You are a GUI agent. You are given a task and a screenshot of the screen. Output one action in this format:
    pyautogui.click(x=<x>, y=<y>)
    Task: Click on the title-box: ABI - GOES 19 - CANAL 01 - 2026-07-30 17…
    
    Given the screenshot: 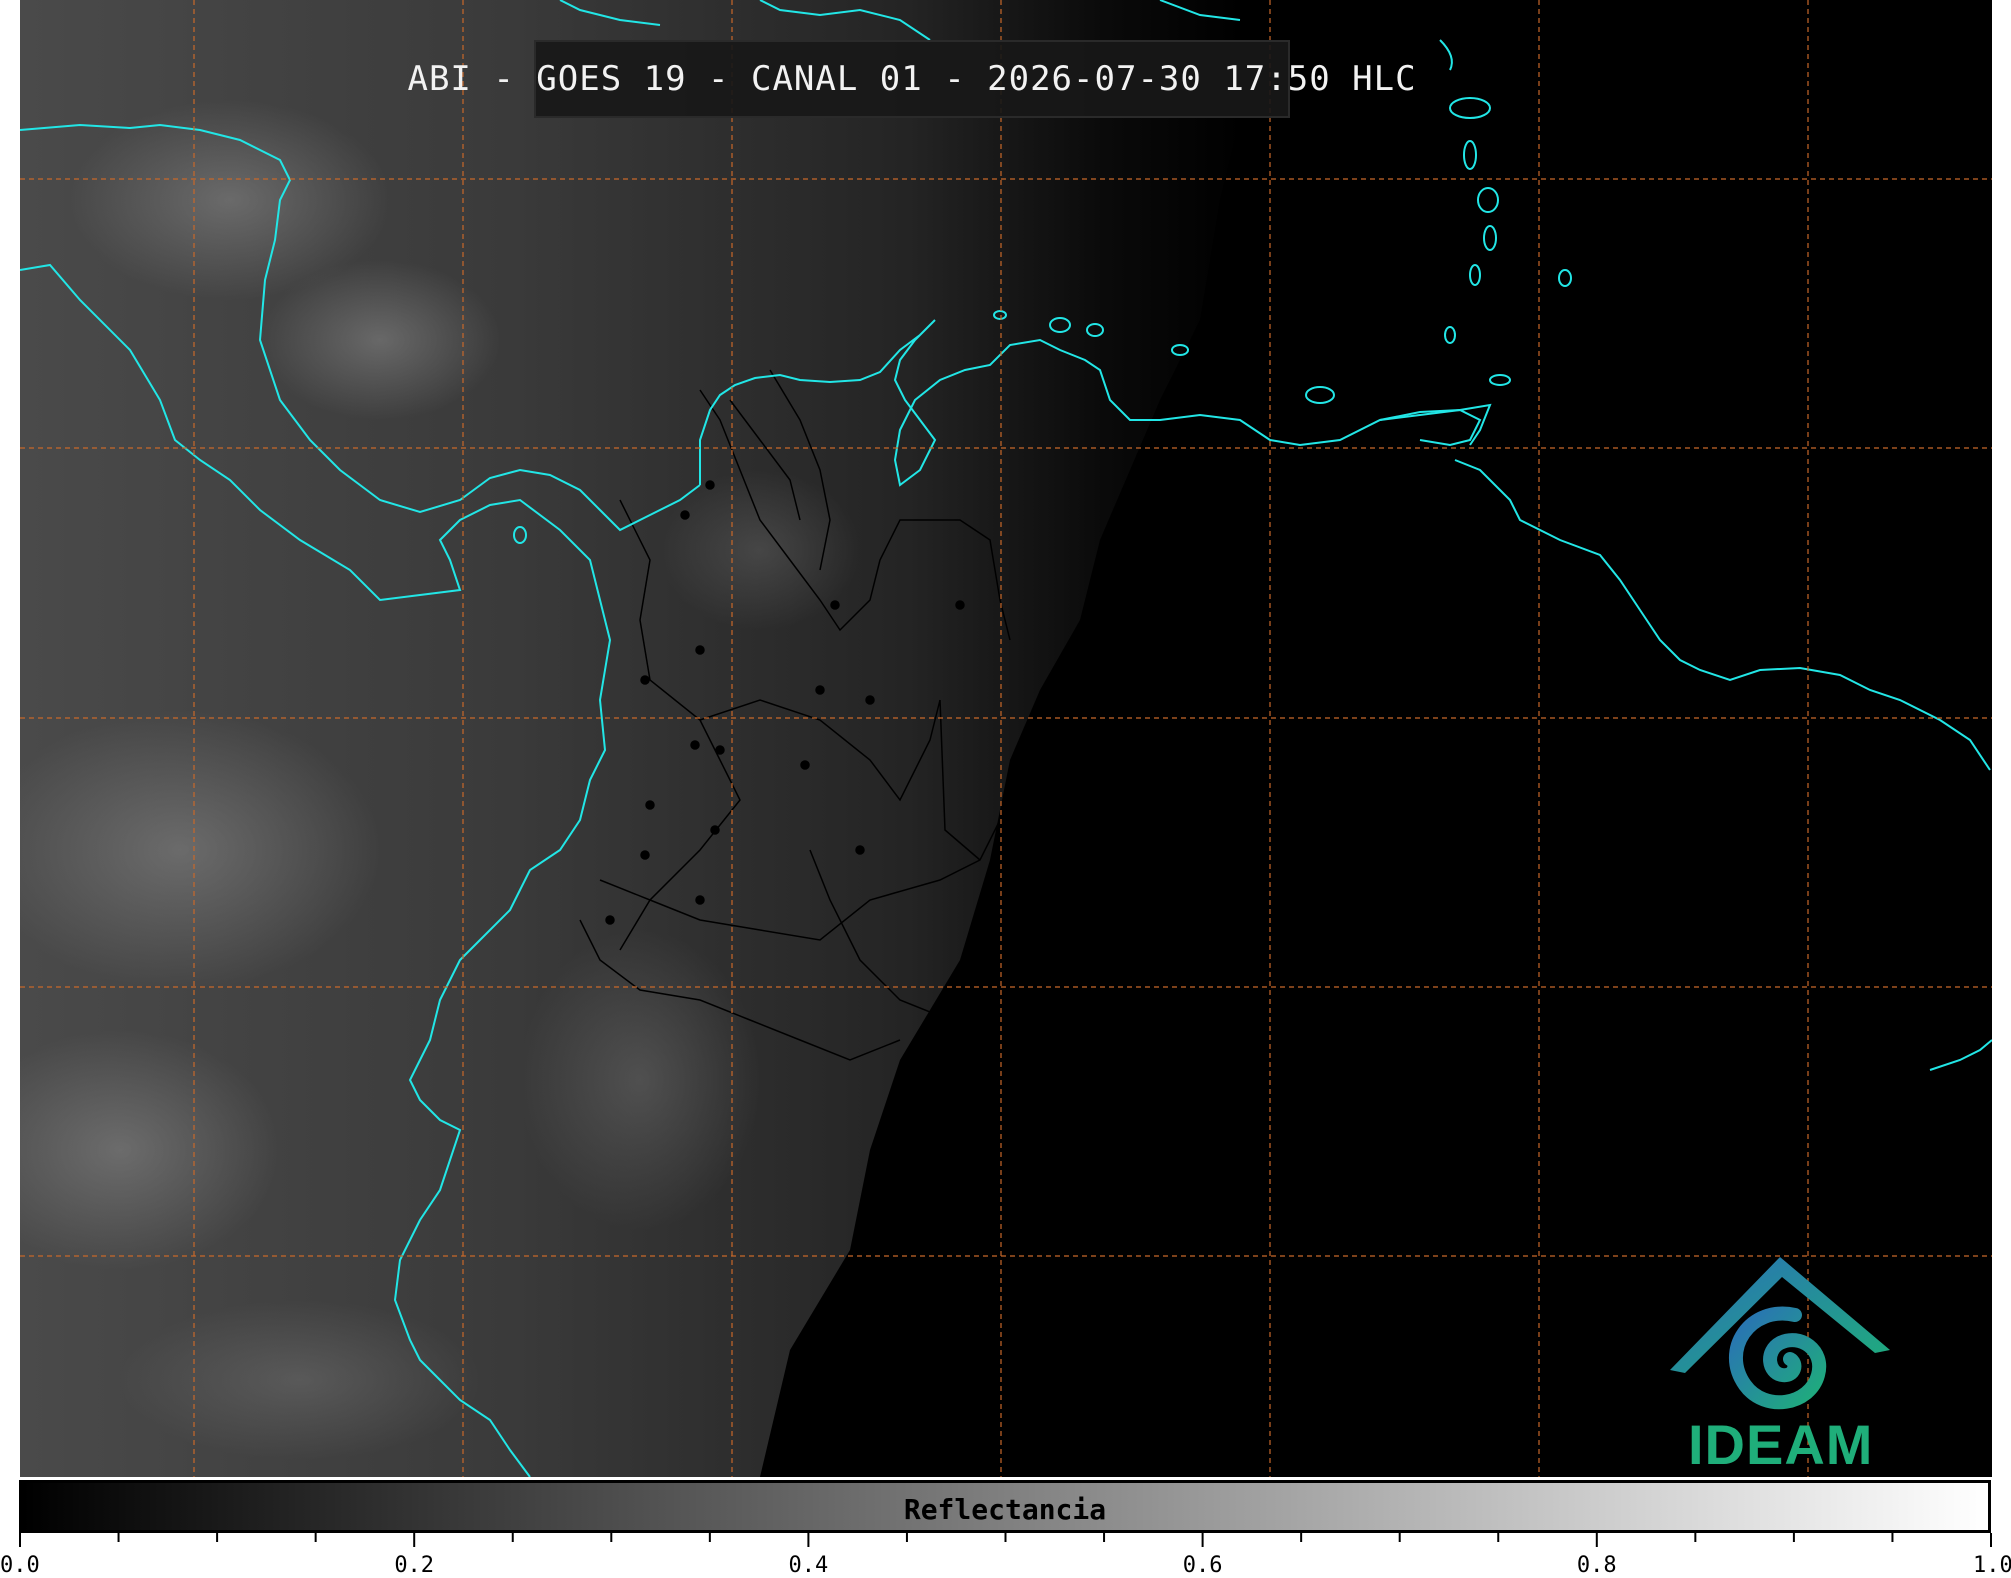 What is the action you would take?
    pyautogui.click(x=911, y=79)
    